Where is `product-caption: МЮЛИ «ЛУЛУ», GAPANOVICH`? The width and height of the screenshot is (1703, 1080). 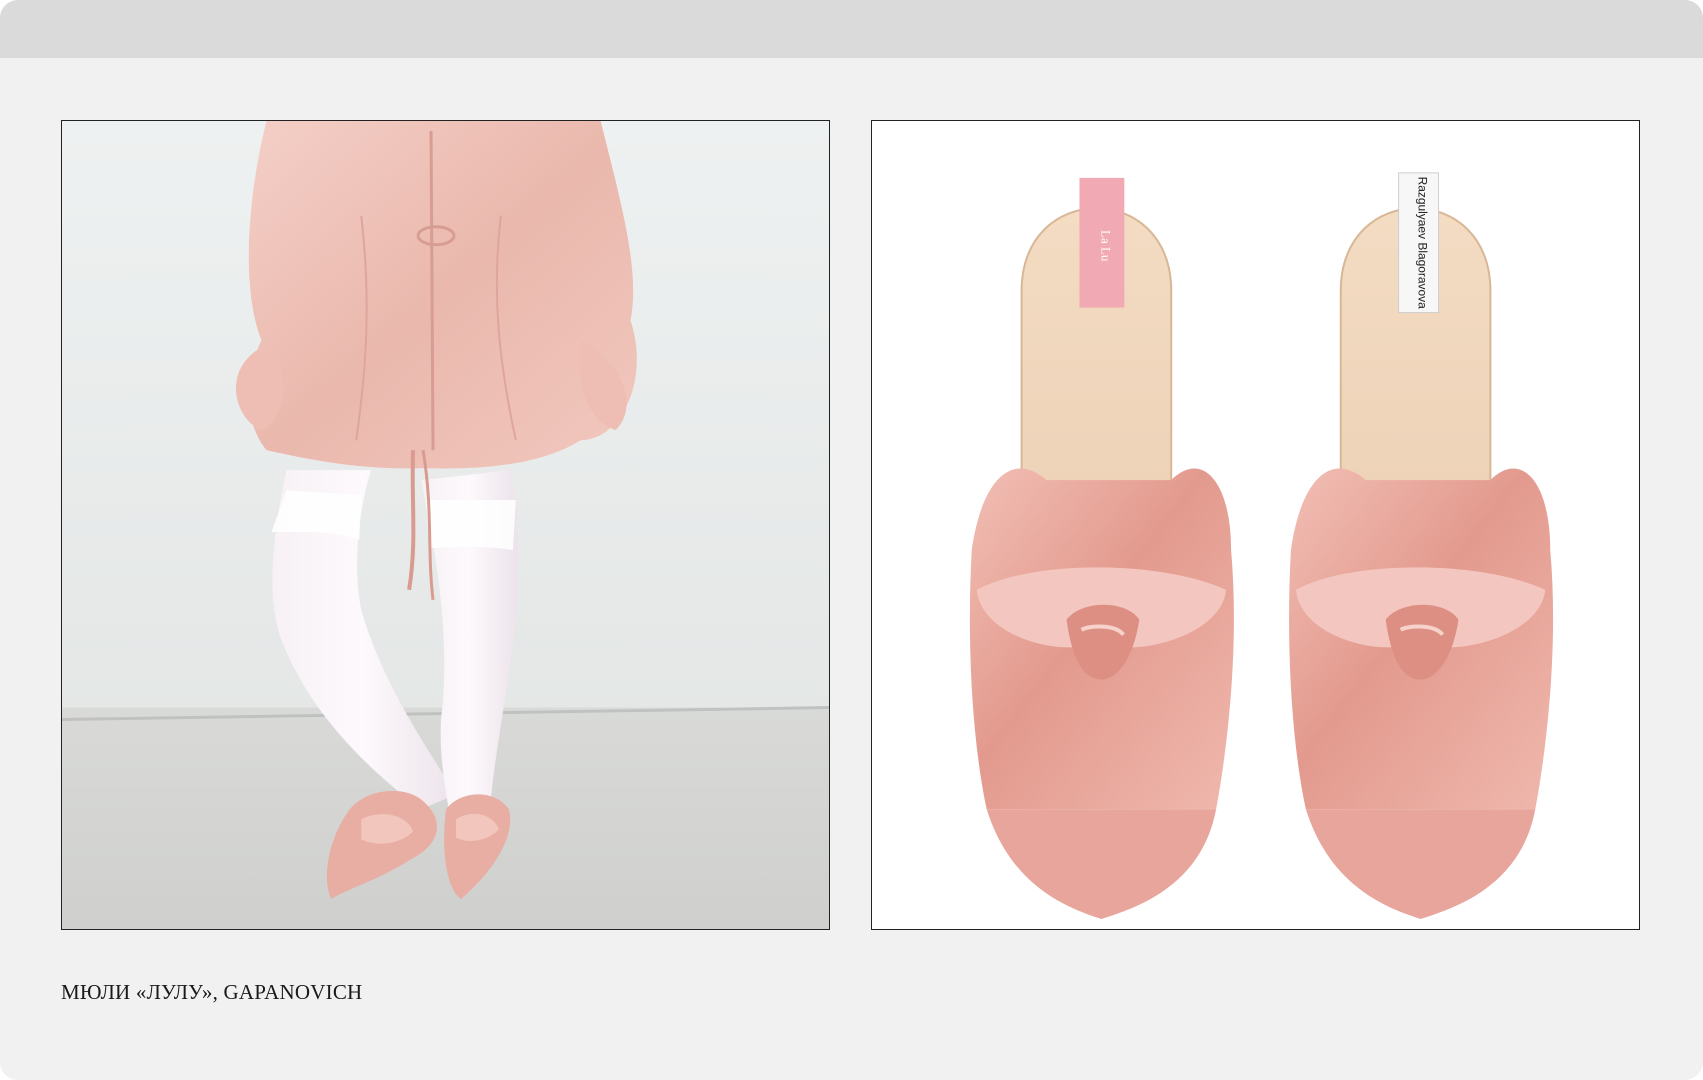 product-caption: МЮЛИ «ЛУЛУ», GAPANOVICH is located at coordinates (212, 992).